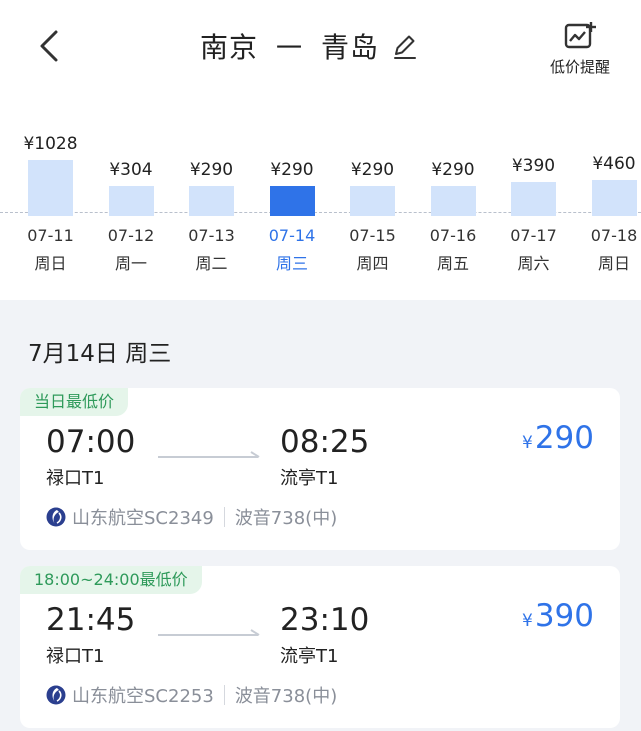  Describe the element at coordinates (325, 442) in the screenshot. I see `arrival-time: 08:25` at that location.